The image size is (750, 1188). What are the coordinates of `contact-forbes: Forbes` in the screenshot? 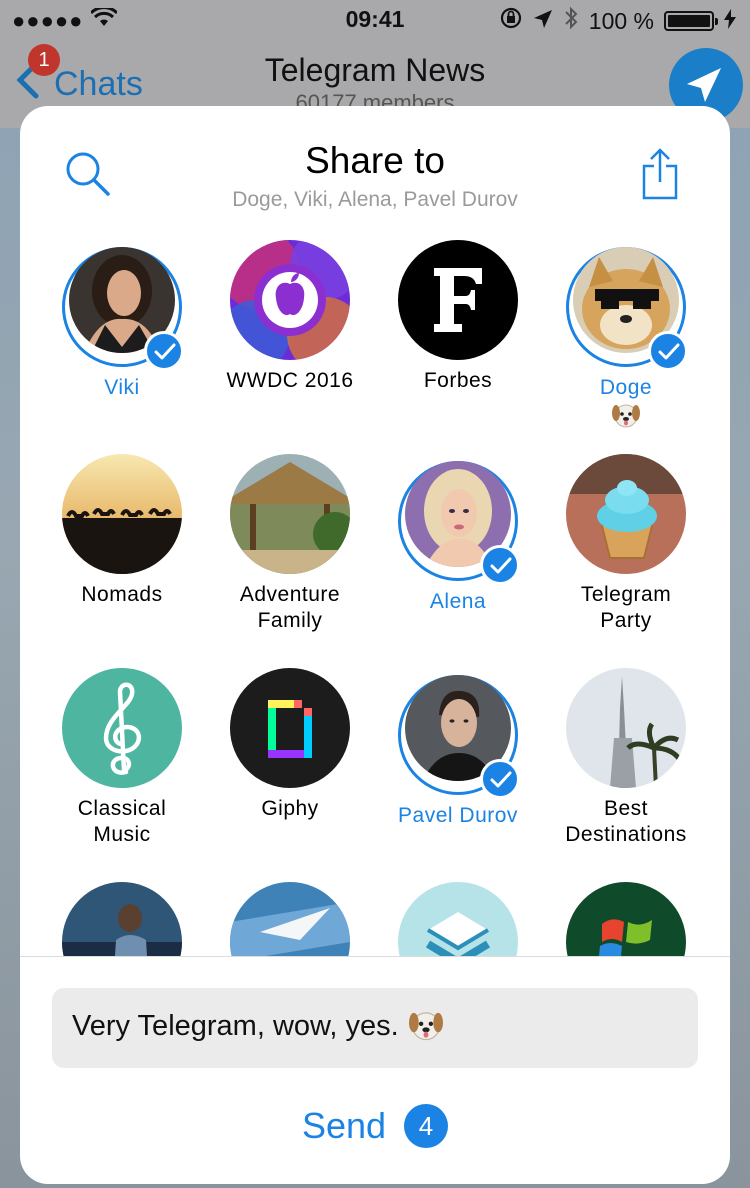 It's located at (458, 317).